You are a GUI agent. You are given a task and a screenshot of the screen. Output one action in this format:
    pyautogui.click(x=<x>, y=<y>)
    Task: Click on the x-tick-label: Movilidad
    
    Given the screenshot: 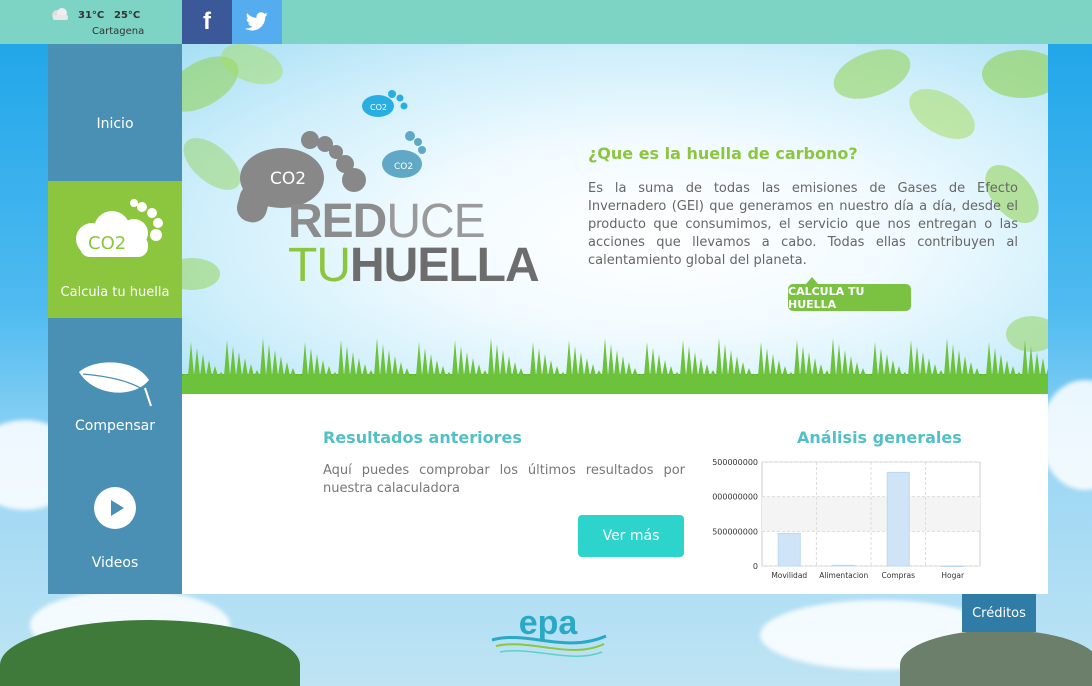 What is the action you would take?
    pyautogui.click(x=789, y=575)
    